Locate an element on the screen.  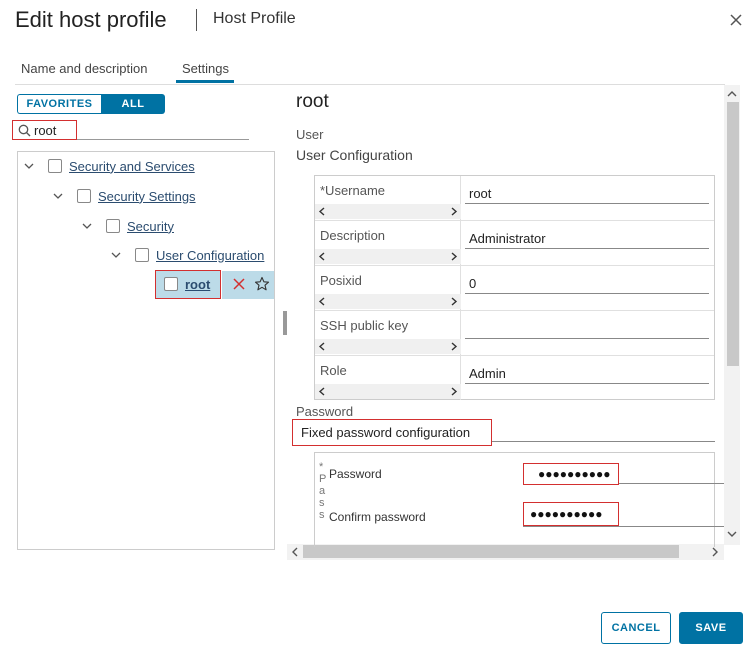
field-label-cell: SSH public key is located at coordinates (388, 333).